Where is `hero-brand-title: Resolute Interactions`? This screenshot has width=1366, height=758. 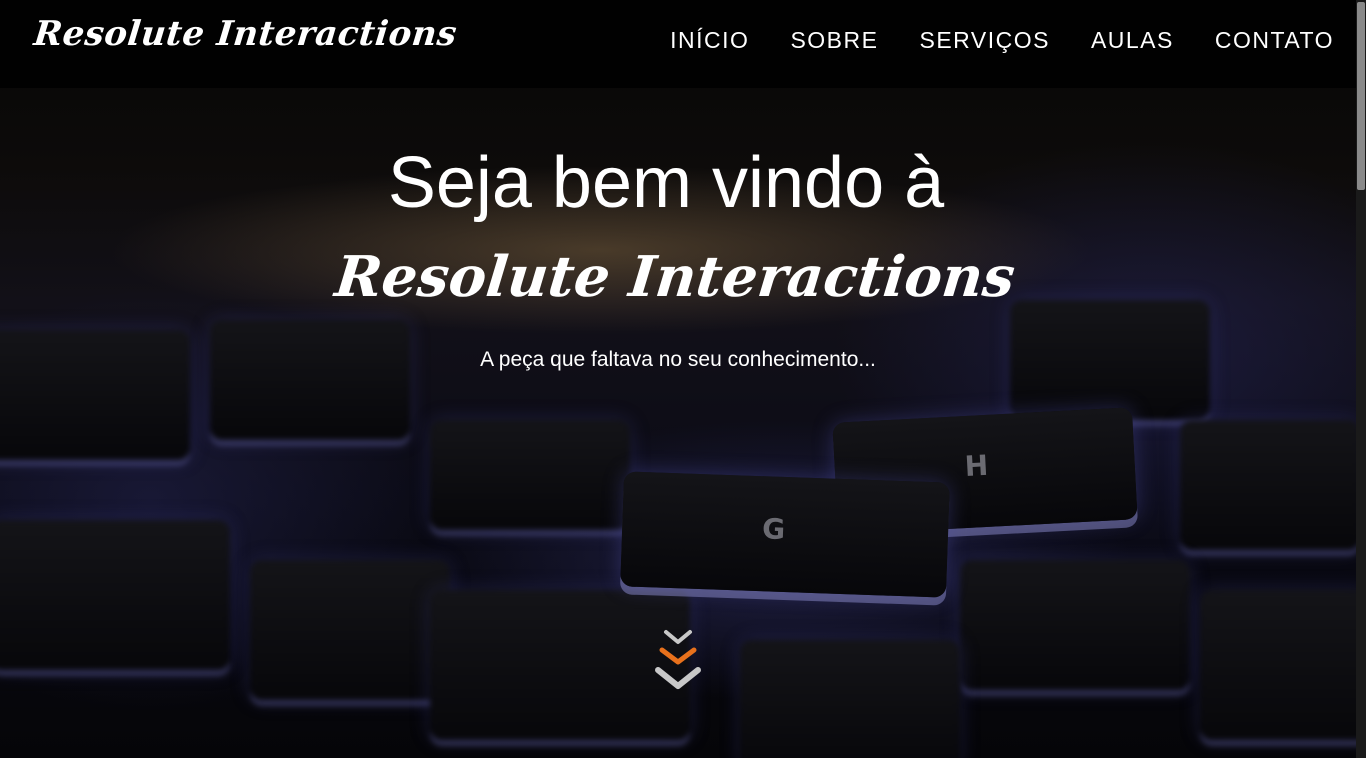 hero-brand-title: Resolute Interactions is located at coordinates (675, 277).